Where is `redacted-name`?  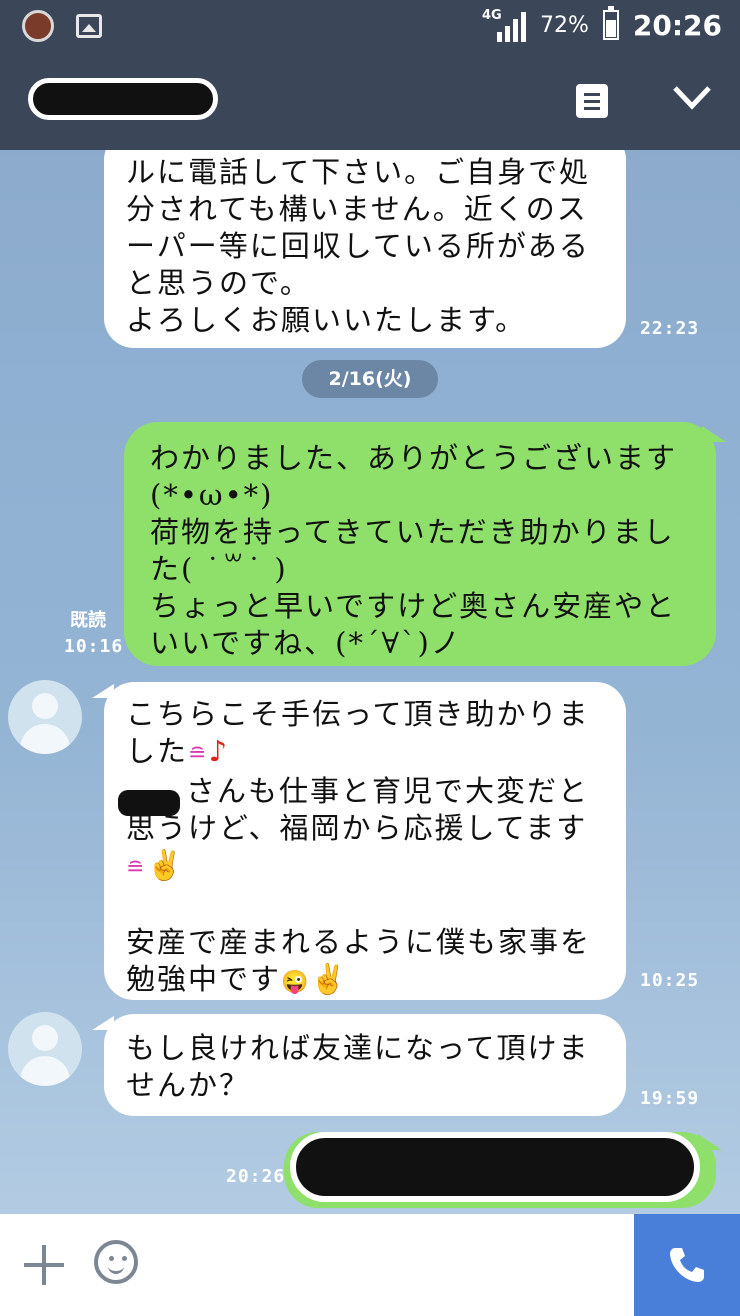 redacted-name is located at coordinates (149, 803).